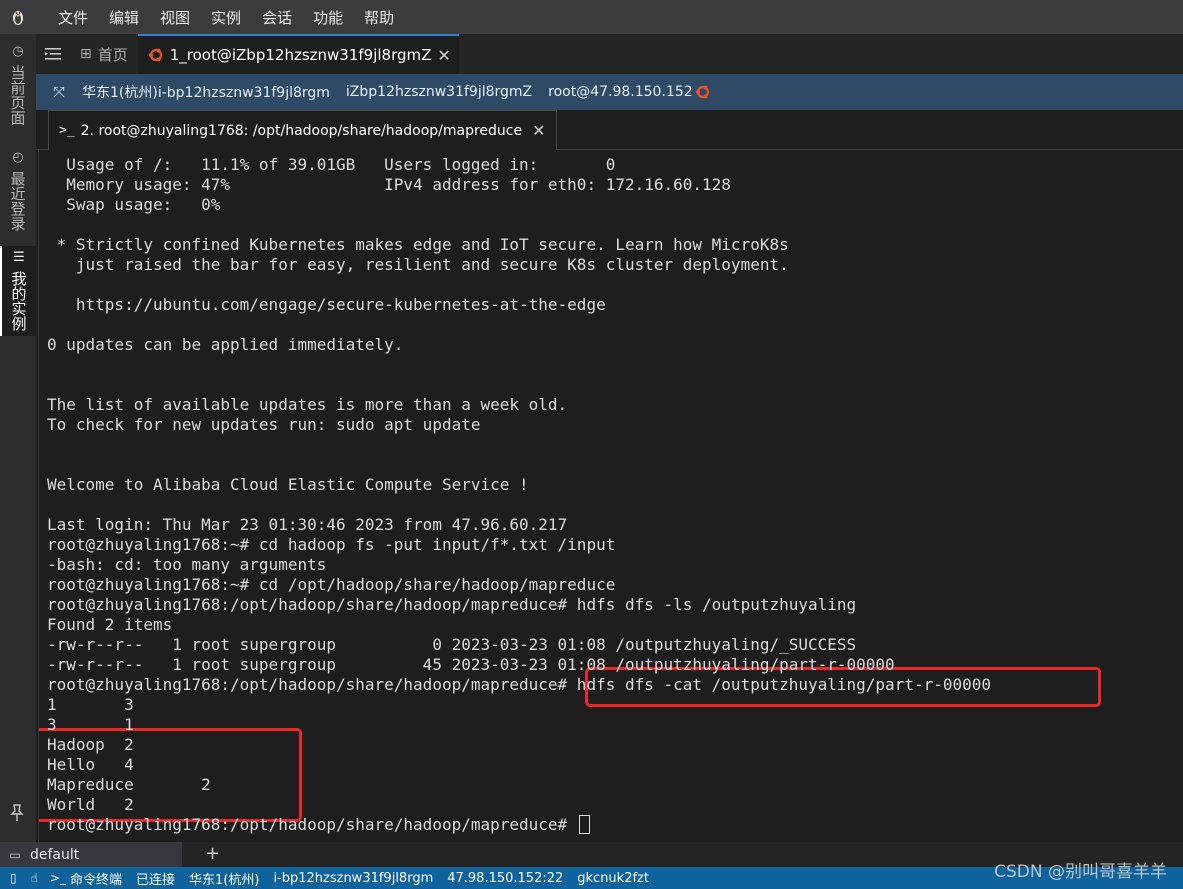 The image size is (1183, 889). I want to click on session-default-label: default, so click(55, 854).